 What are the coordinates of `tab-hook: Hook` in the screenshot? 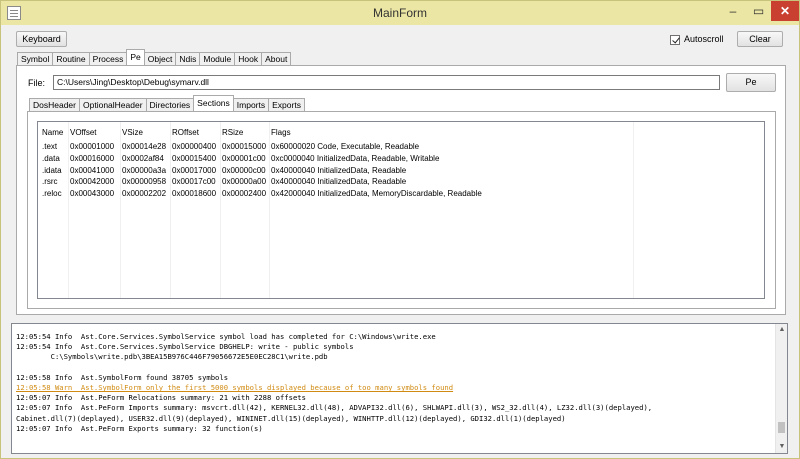 It's located at (248, 58).